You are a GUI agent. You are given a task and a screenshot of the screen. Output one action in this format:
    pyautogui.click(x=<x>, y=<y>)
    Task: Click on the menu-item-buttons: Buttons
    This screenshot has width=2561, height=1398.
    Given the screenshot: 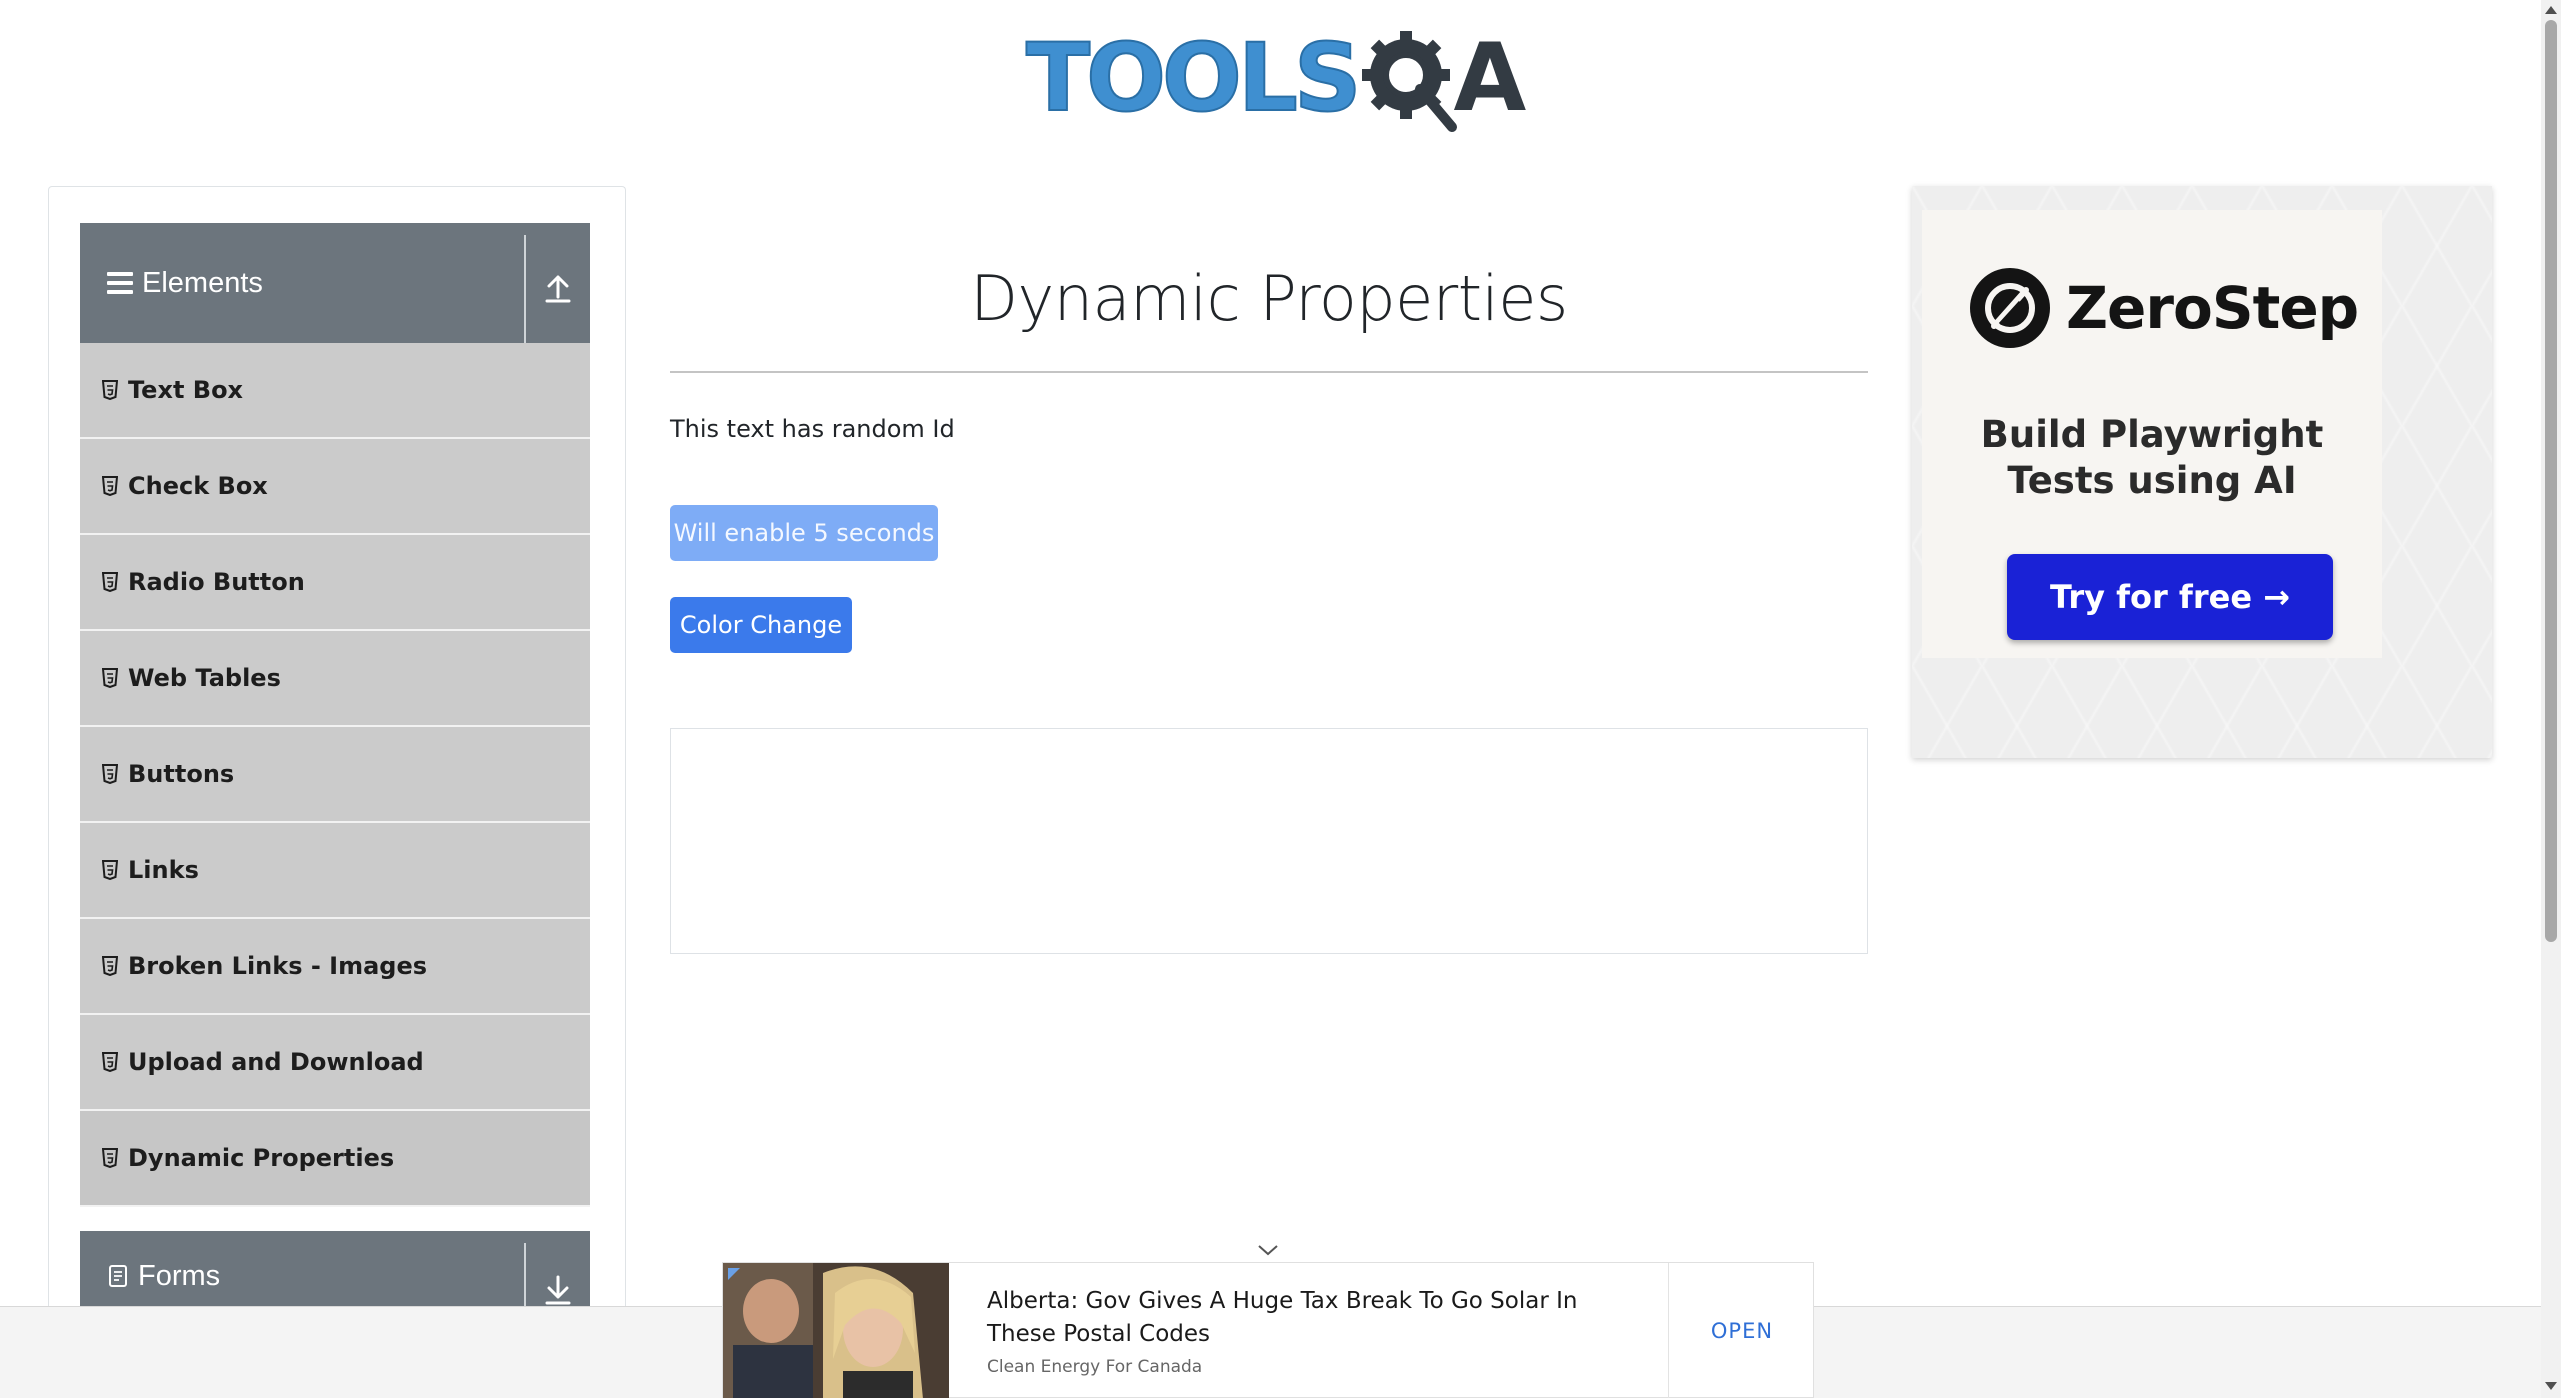 What is the action you would take?
    pyautogui.click(x=335, y=775)
    